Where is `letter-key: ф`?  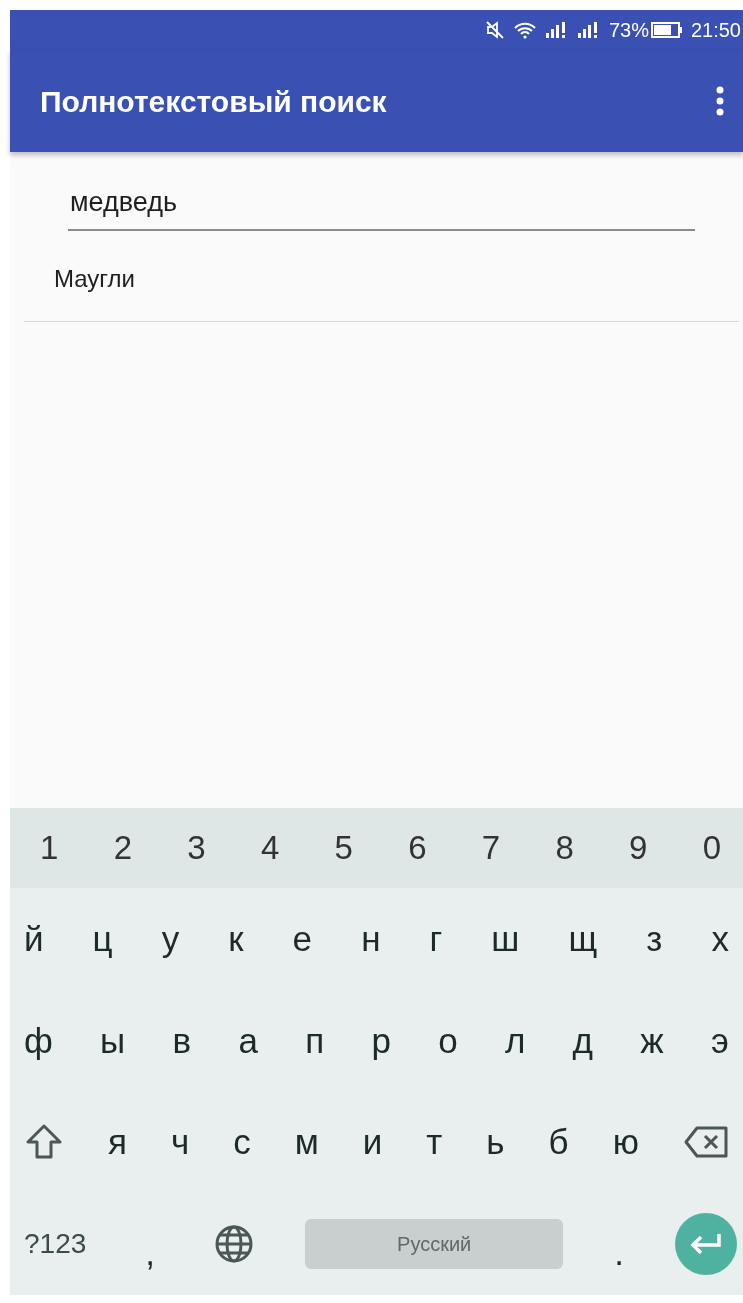
letter-key: ф is located at coordinates (38, 1040).